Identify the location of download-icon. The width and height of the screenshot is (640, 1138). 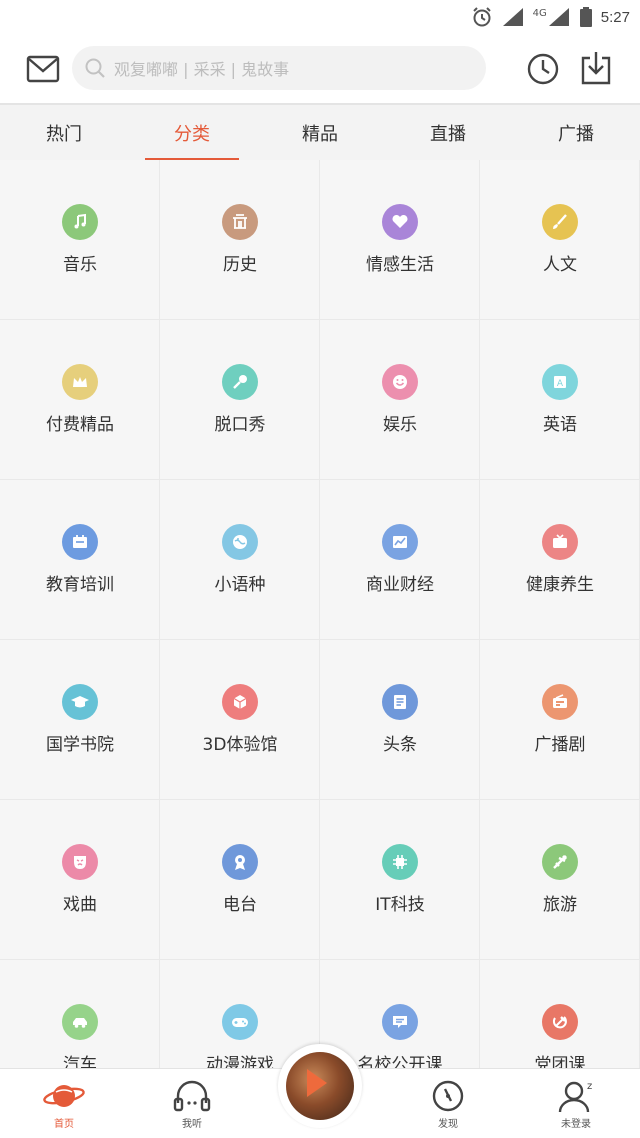
(596, 68).